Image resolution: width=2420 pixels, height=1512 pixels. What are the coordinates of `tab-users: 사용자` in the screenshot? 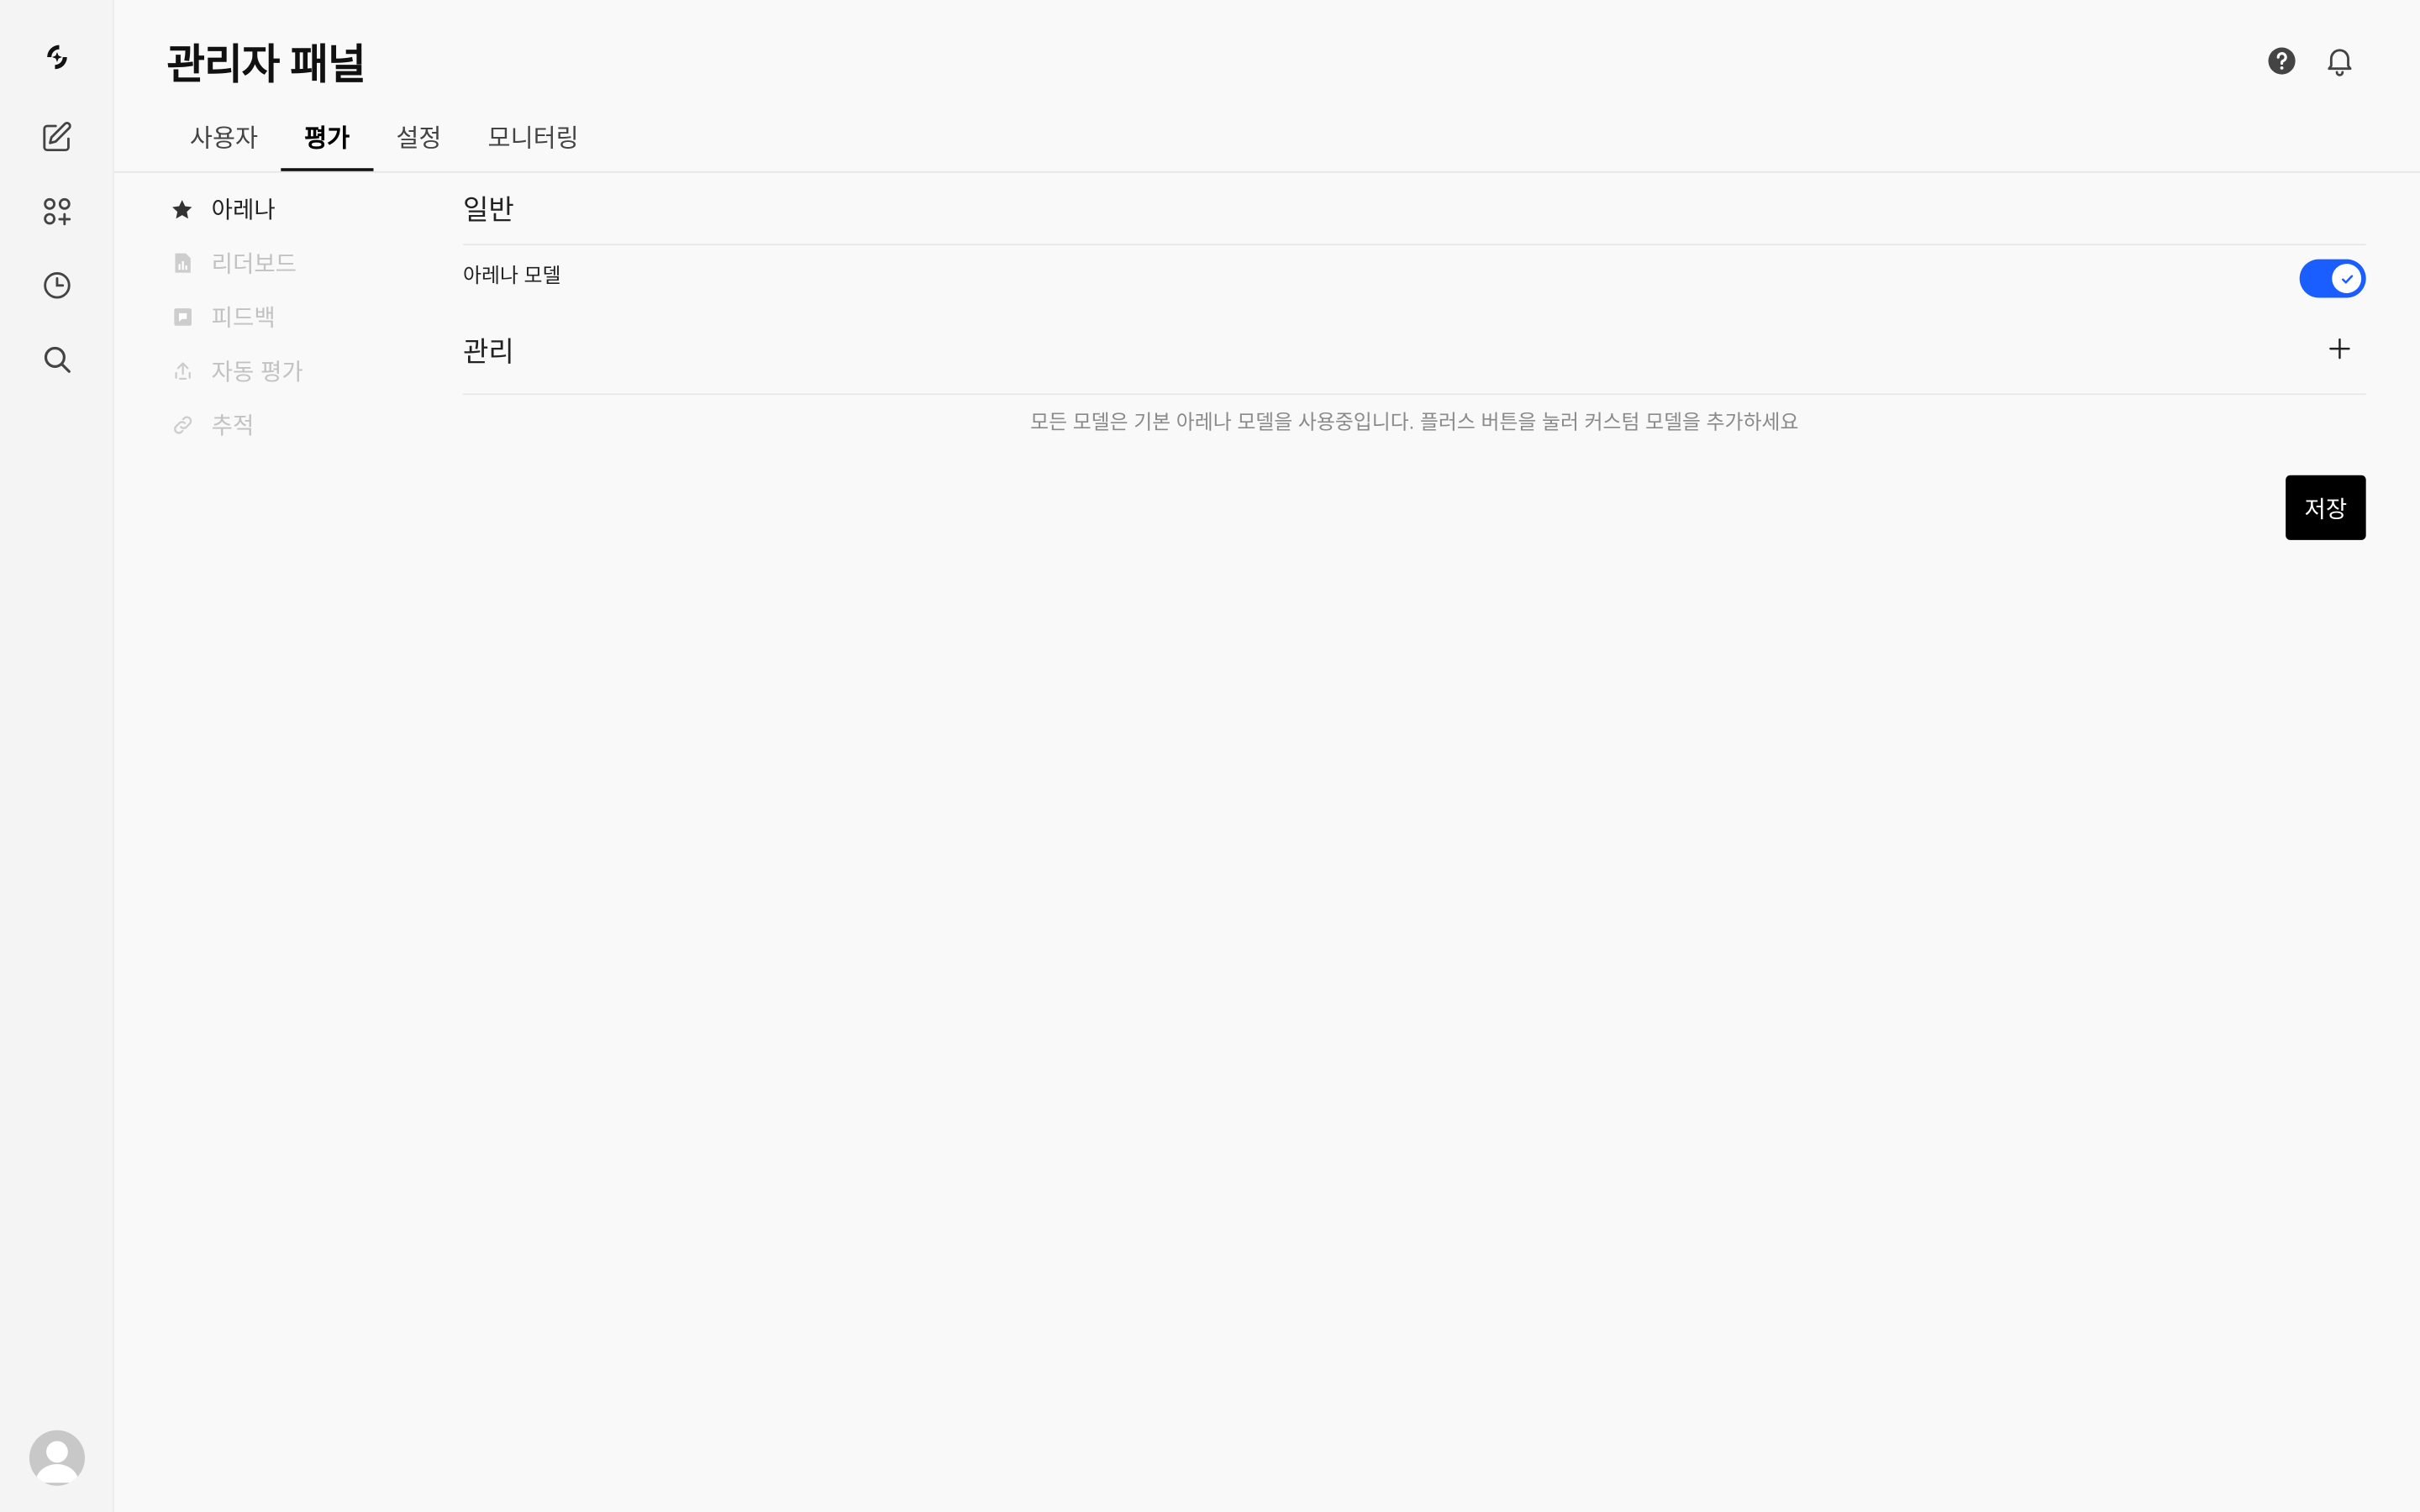 It's located at (224, 135).